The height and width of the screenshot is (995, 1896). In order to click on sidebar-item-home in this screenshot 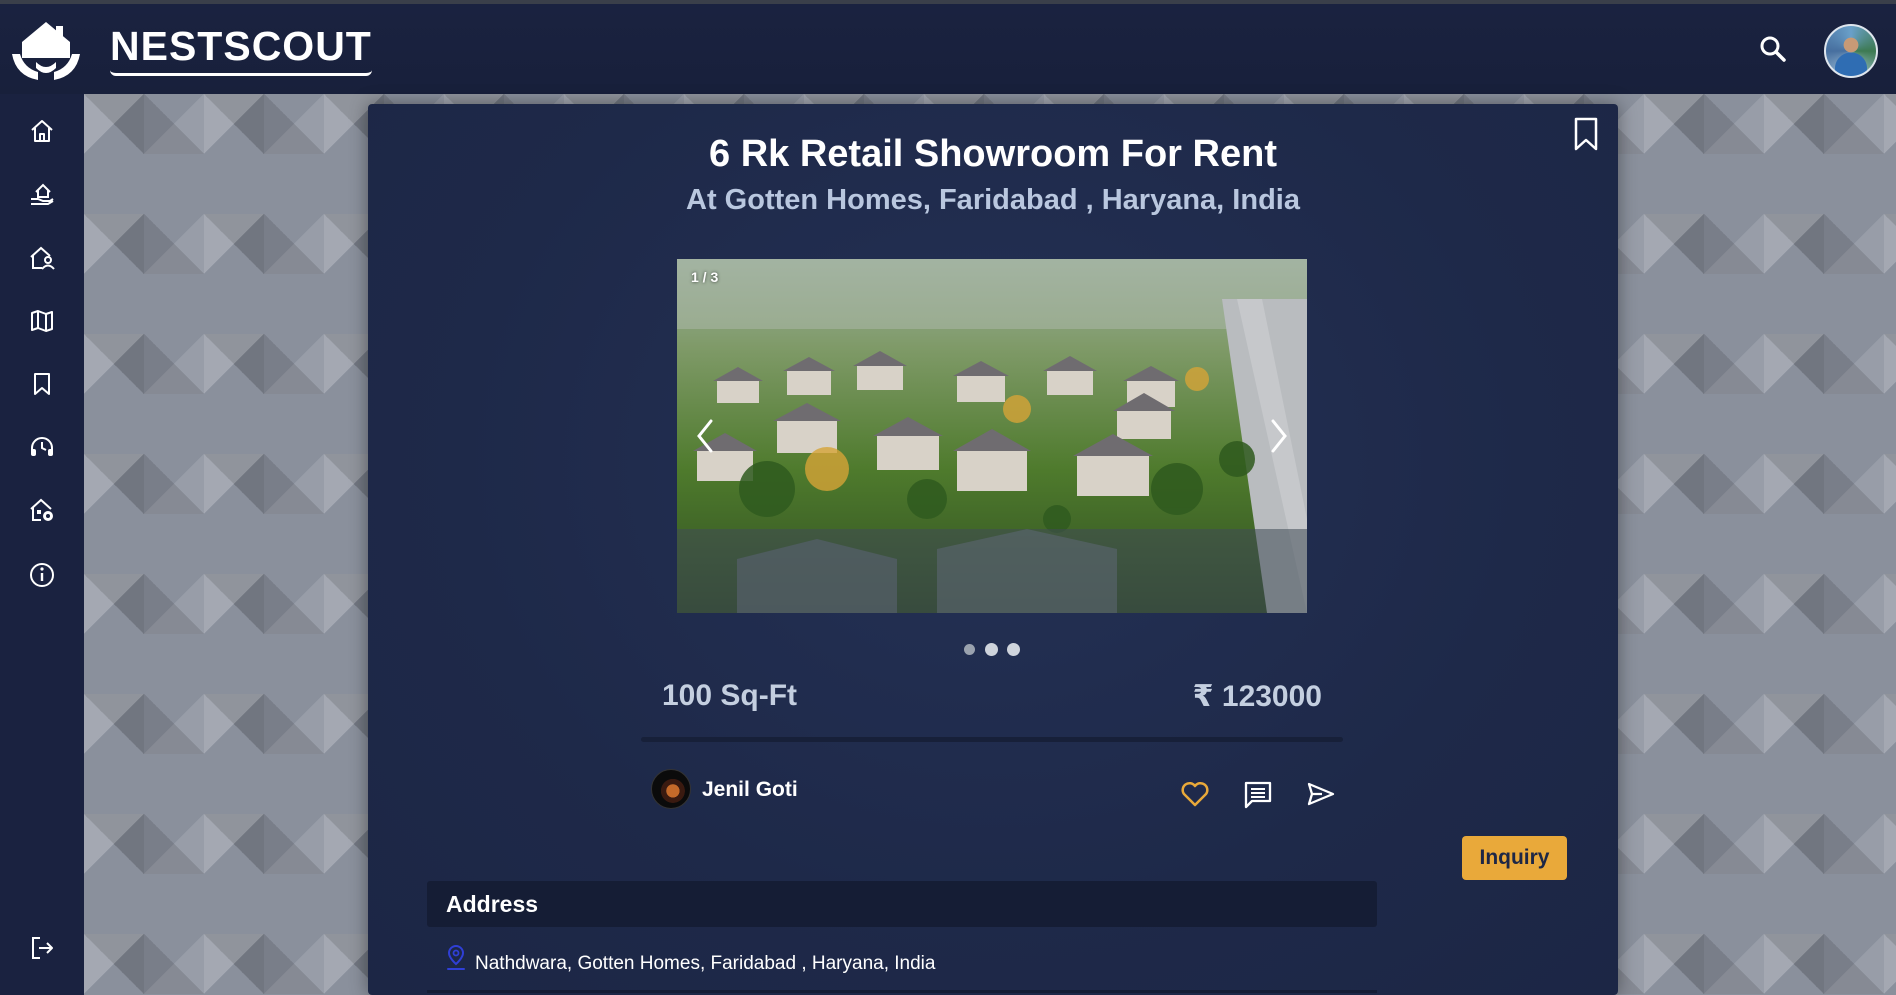, I will do `click(42, 131)`.